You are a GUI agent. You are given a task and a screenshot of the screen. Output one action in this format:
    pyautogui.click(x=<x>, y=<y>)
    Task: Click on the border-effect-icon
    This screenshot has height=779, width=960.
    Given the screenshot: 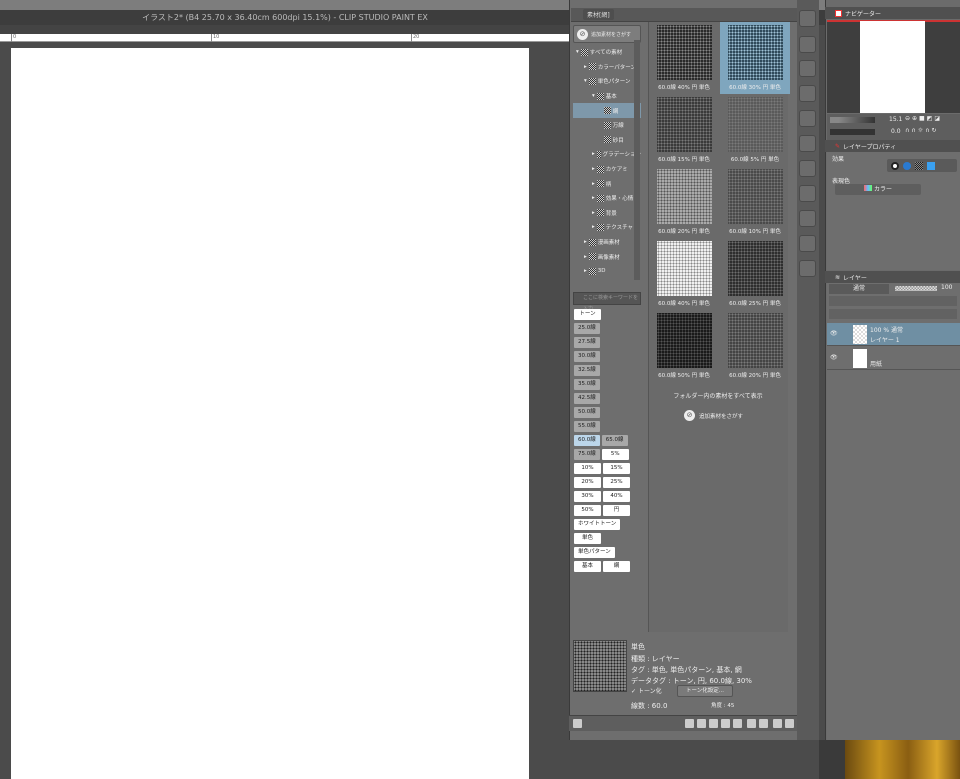 What is the action you would take?
    pyautogui.click(x=895, y=165)
    